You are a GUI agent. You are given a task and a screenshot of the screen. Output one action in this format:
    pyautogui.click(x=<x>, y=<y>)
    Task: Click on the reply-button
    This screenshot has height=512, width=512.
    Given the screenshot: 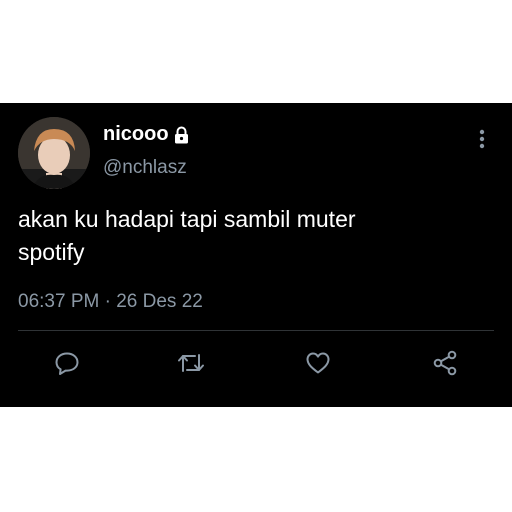 What is the action you would take?
    pyautogui.click(x=67, y=365)
    